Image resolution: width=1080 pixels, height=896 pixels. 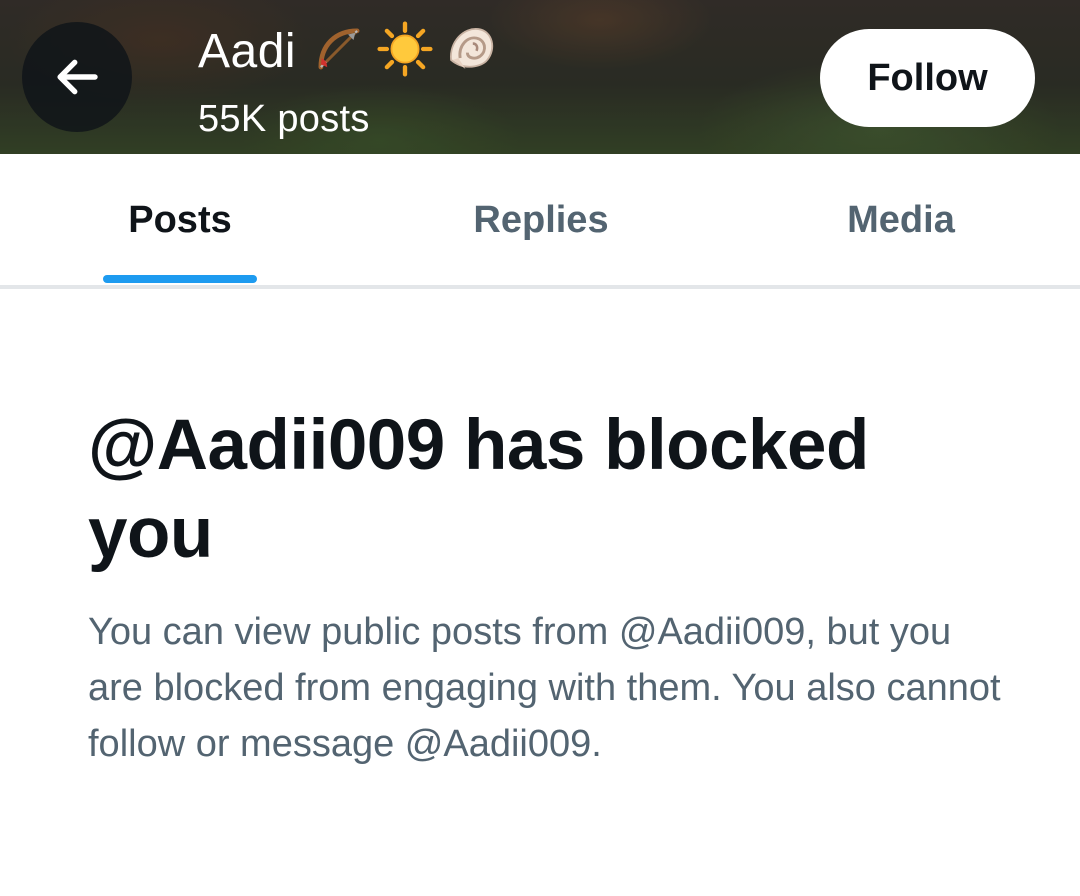 What do you see at coordinates (540, 287) in the screenshot?
I see `tabs-divider` at bounding box center [540, 287].